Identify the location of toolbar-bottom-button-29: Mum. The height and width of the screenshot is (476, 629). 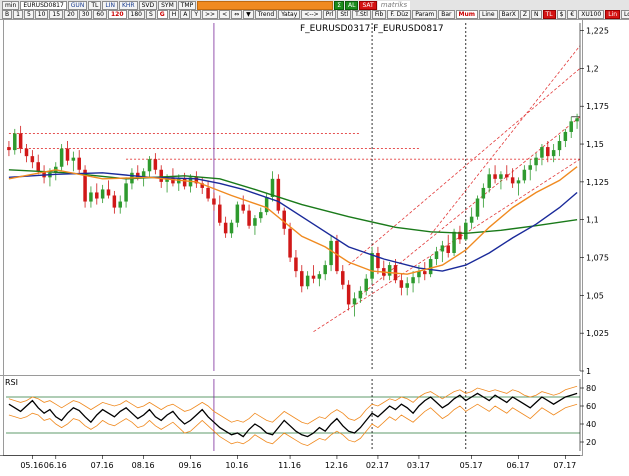
(467, 14).